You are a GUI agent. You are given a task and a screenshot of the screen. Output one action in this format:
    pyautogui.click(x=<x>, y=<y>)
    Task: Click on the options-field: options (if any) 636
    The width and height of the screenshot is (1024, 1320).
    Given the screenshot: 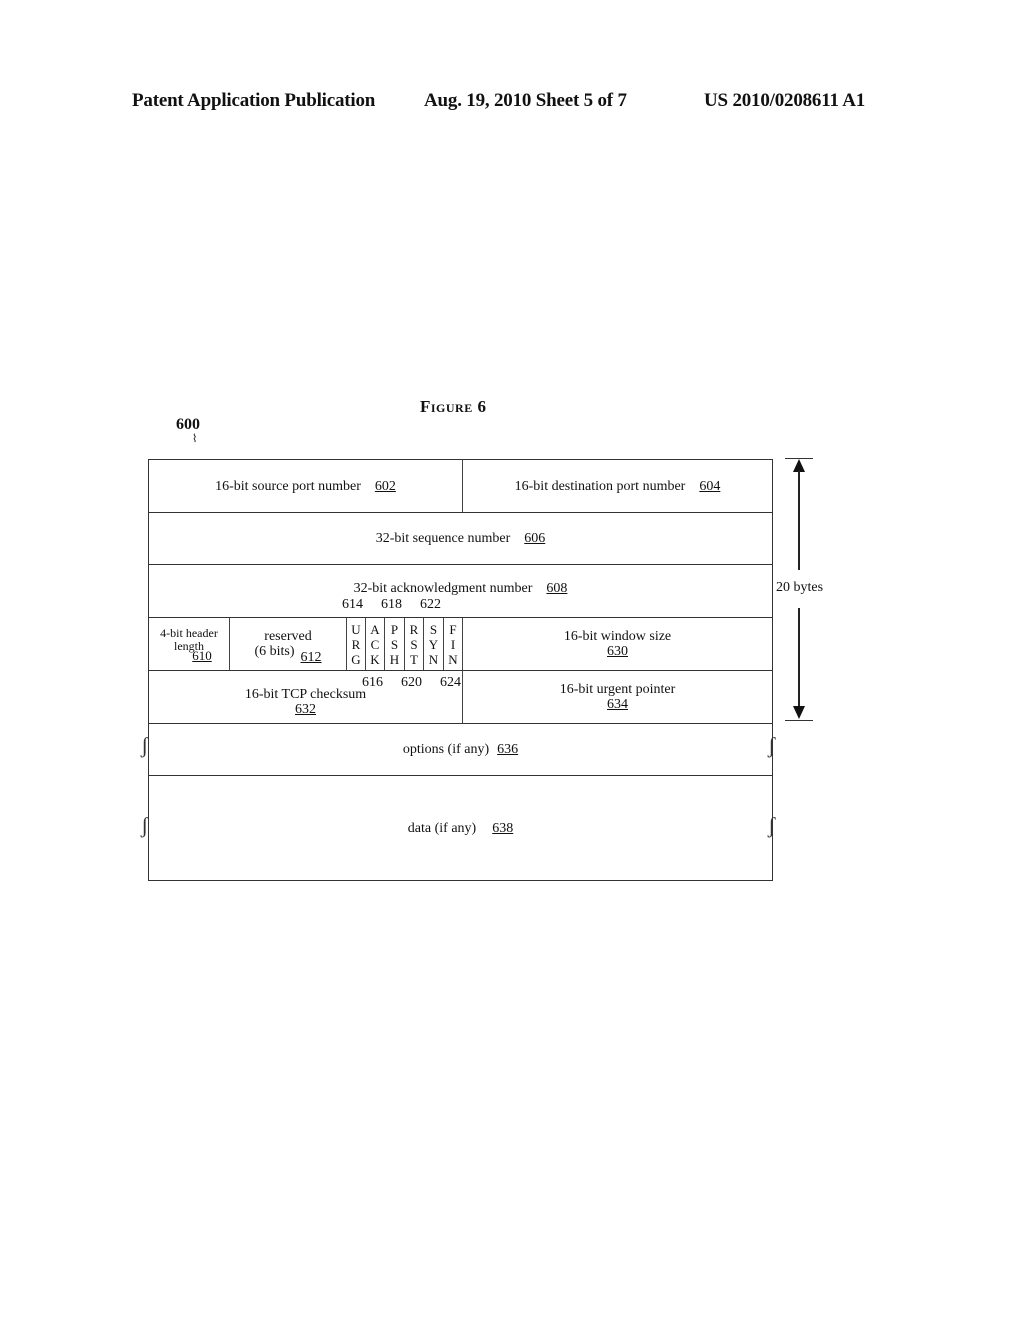 What is the action you would take?
    pyautogui.click(x=460, y=749)
    